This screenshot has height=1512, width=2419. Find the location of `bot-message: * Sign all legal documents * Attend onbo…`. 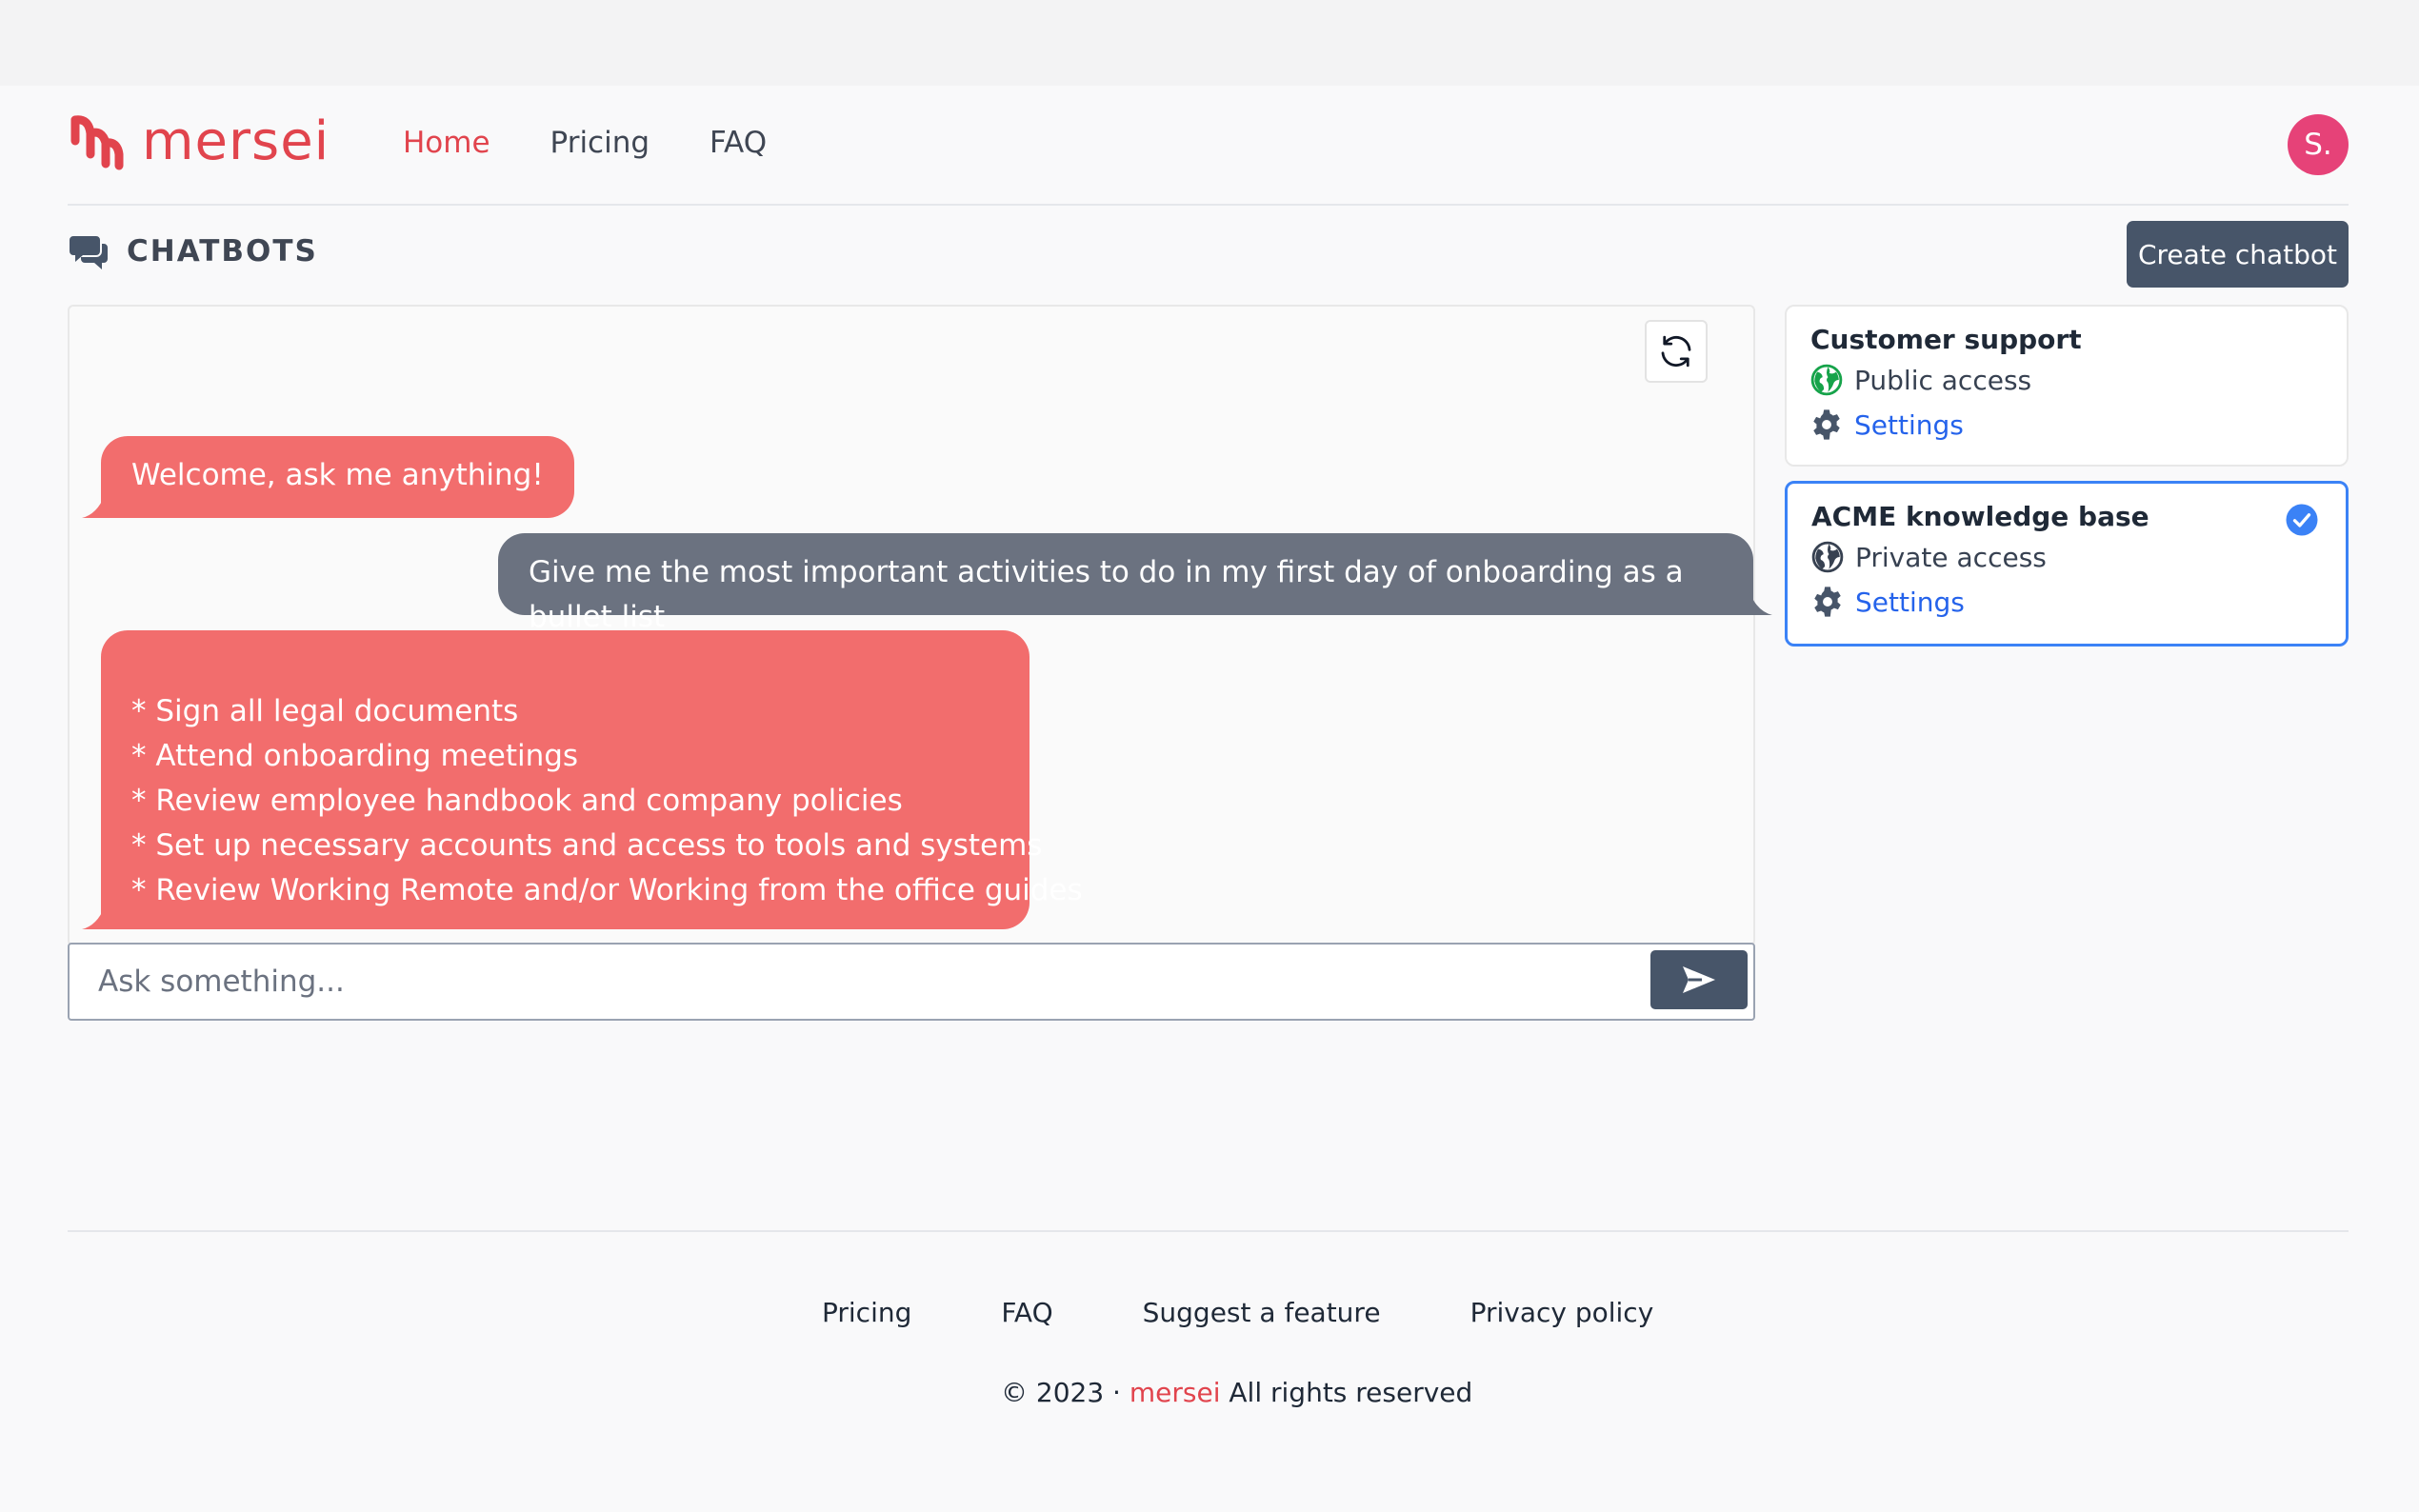

bot-message: * Sign all legal documents * Attend onbo… is located at coordinates (582, 779).